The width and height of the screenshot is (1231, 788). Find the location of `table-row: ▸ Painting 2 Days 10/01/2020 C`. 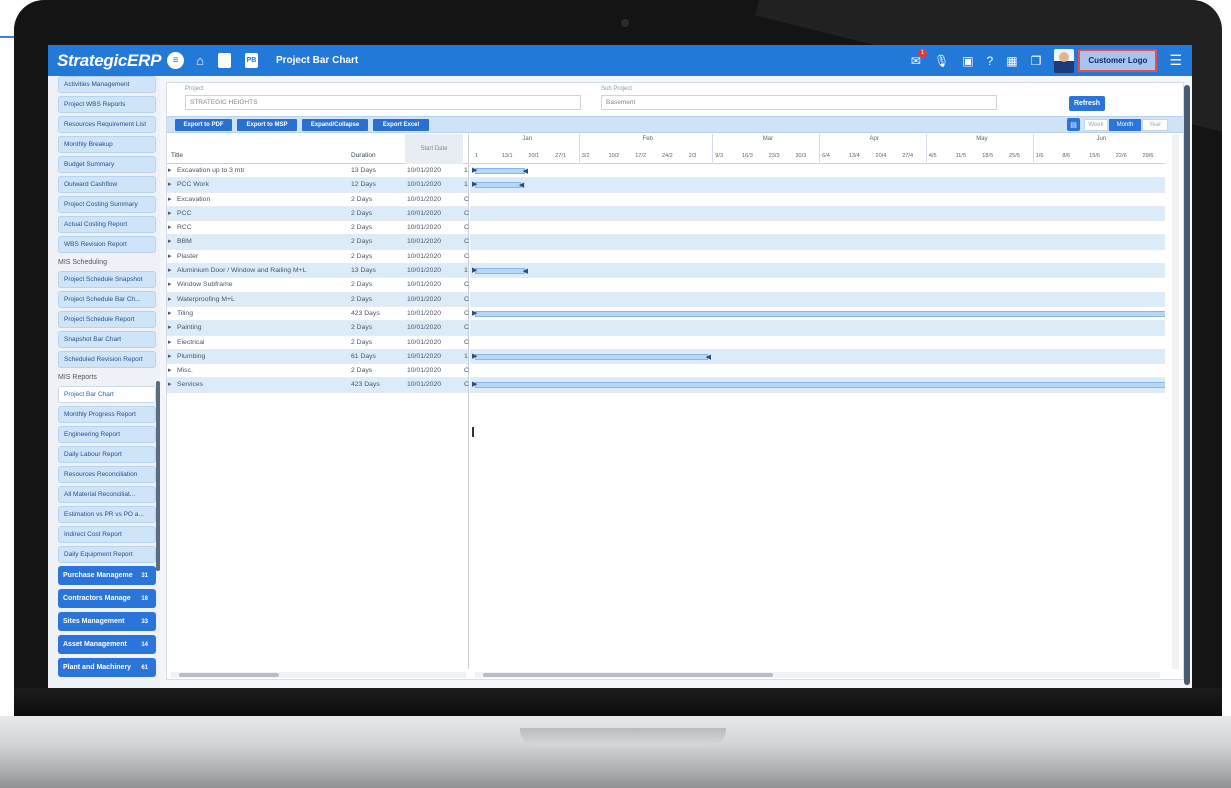

table-row: ▸ Painting 2 Days 10/01/2020 C is located at coordinates (318, 328).